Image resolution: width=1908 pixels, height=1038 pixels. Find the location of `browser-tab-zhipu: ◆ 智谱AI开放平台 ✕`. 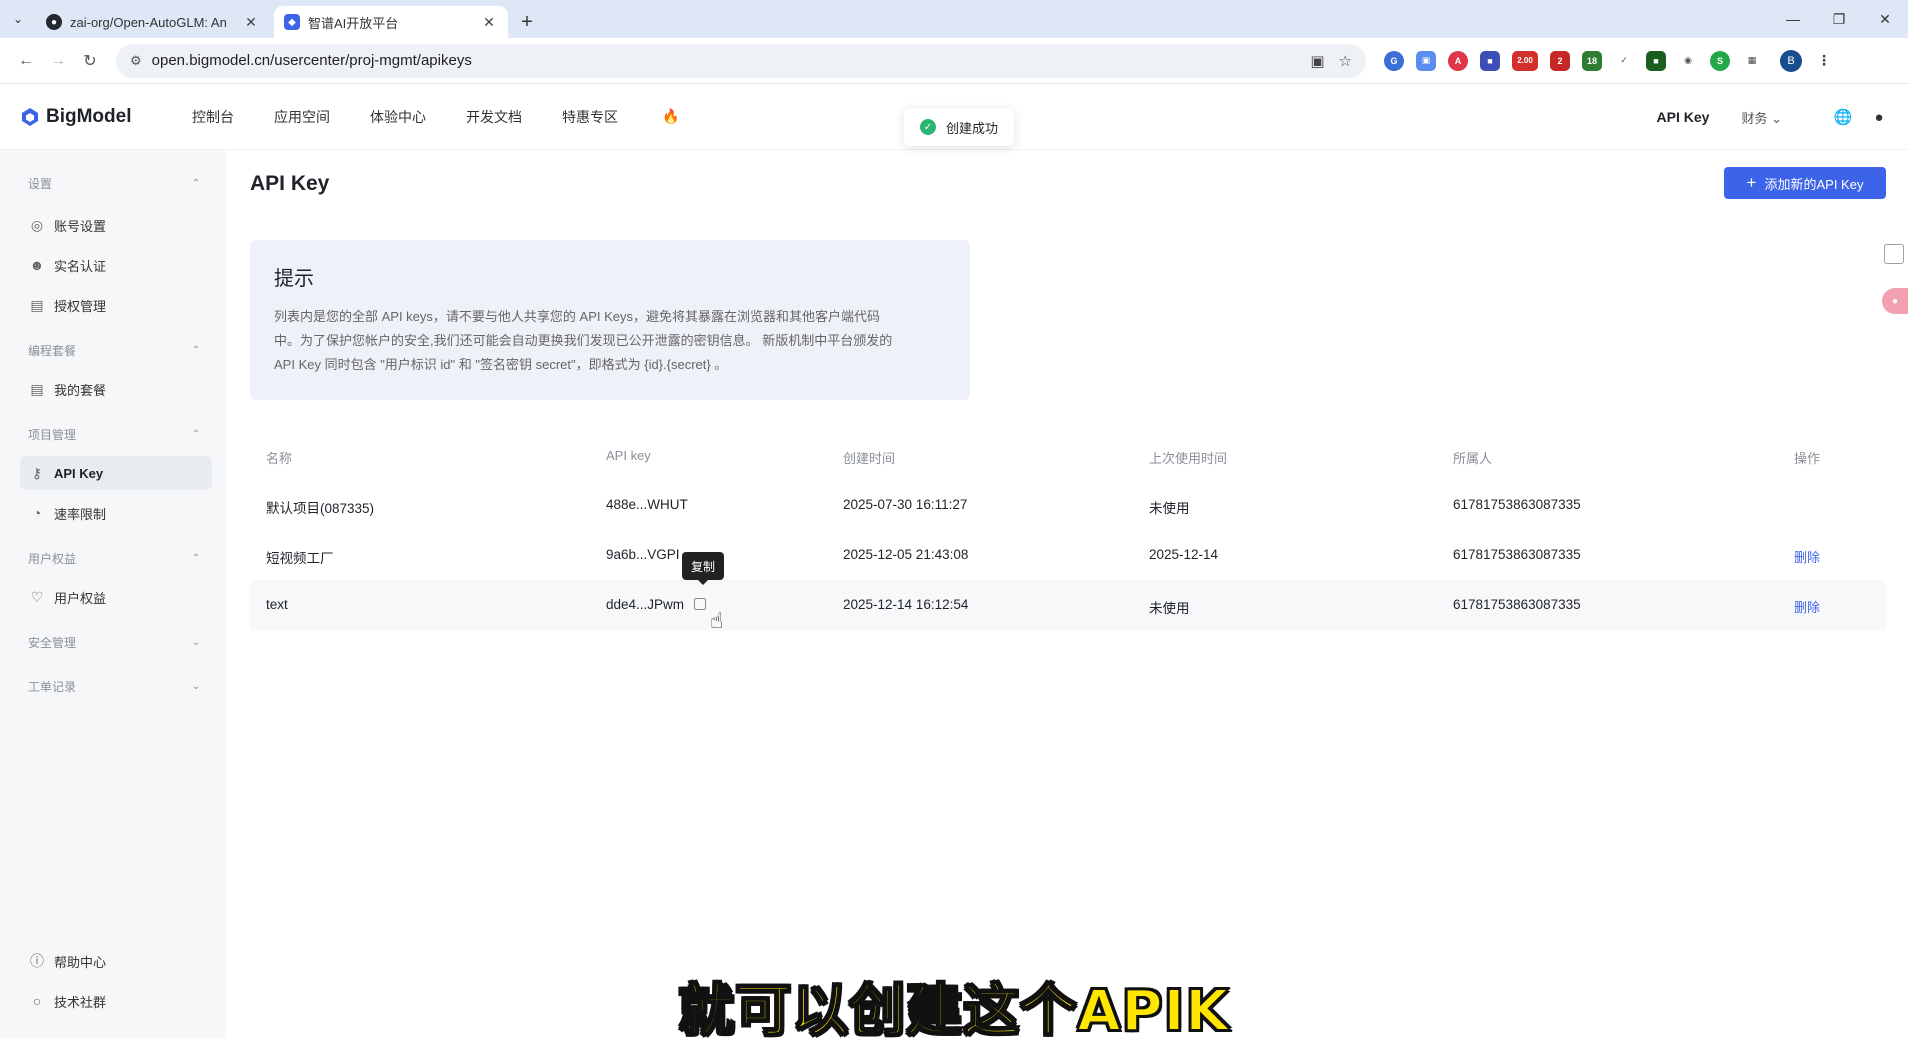

browser-tab-zhipu: ◆ 智谱AI开放平台 ✕ is located at coordinates (391, 22).